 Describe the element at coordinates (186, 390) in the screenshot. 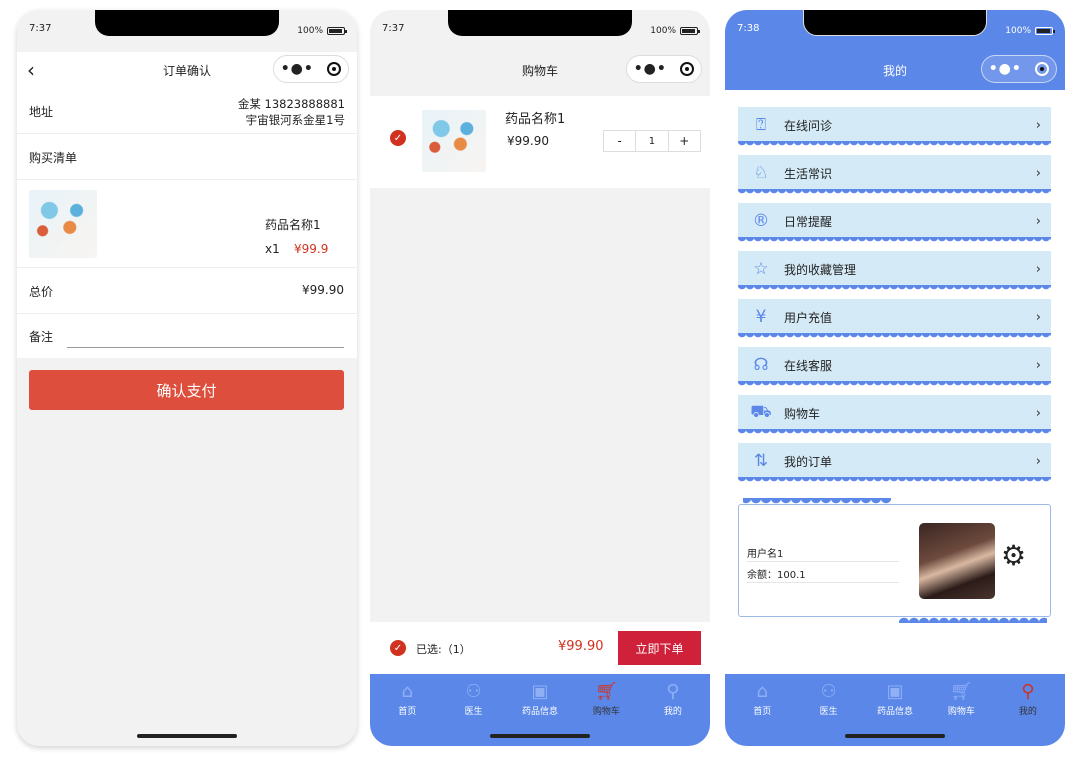

I see `confirm-pay-button: 确认支付` at that location.